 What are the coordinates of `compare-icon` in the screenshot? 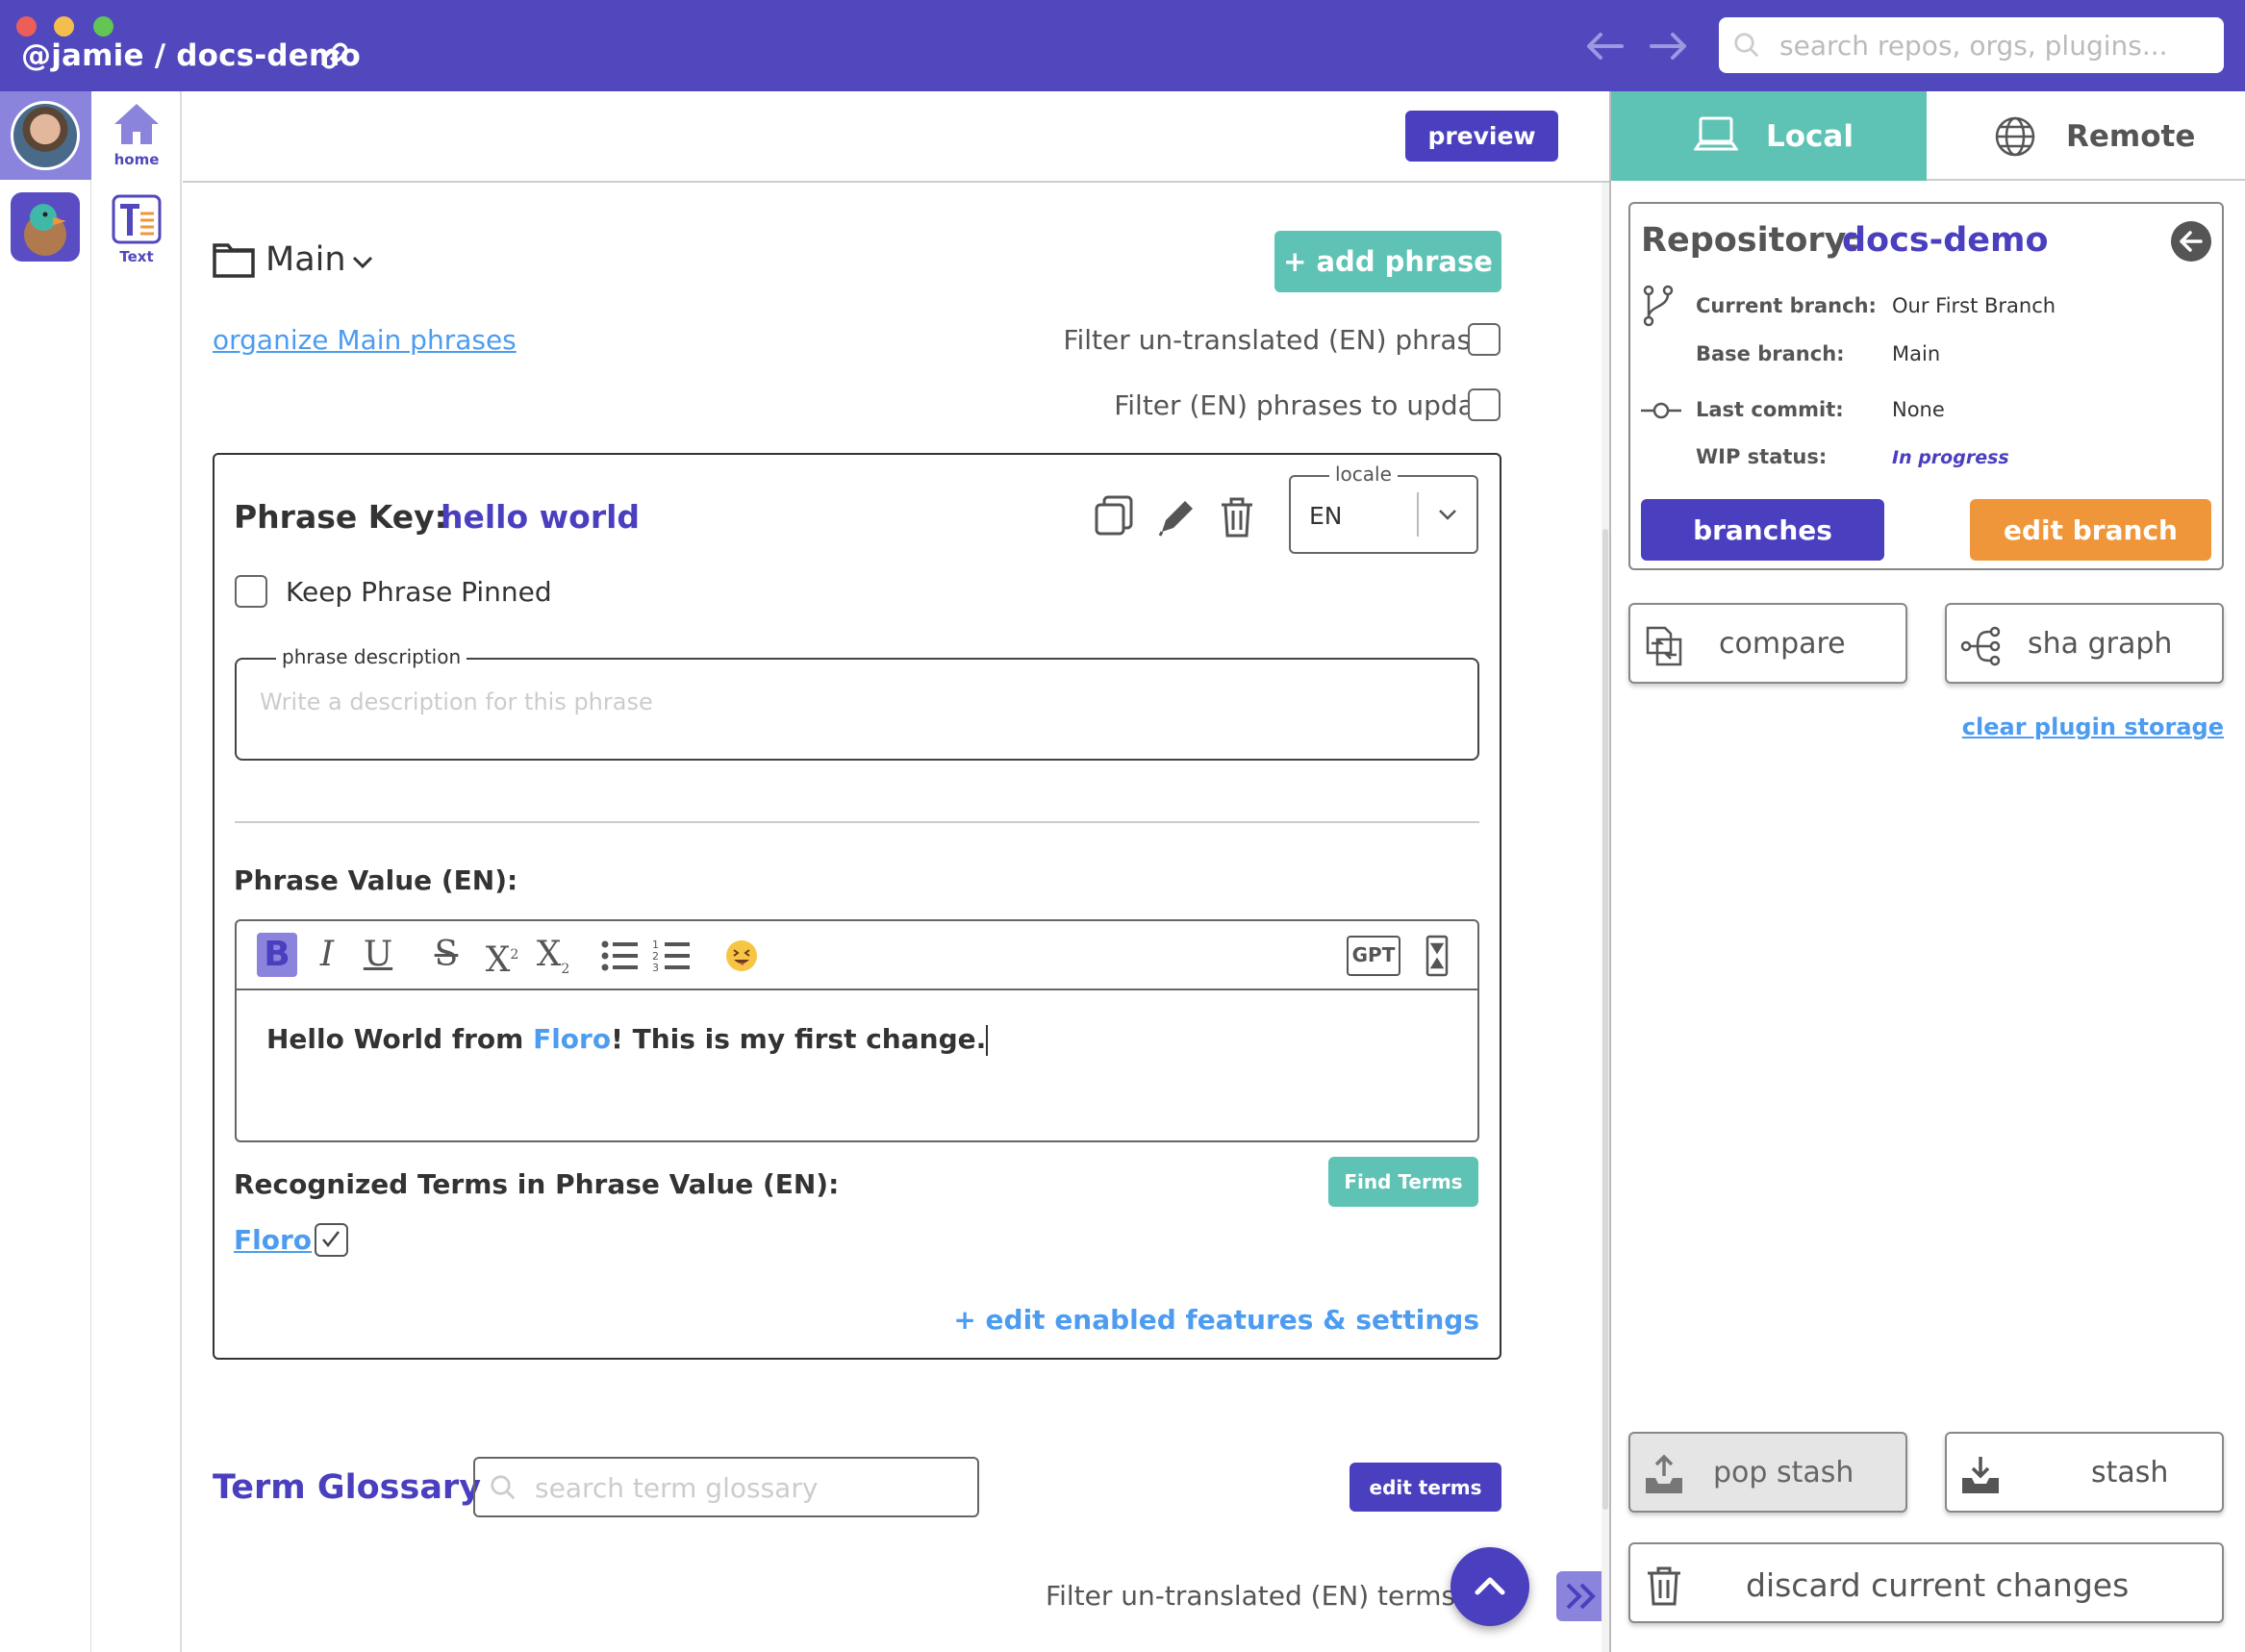 It's located at (1664, 646).